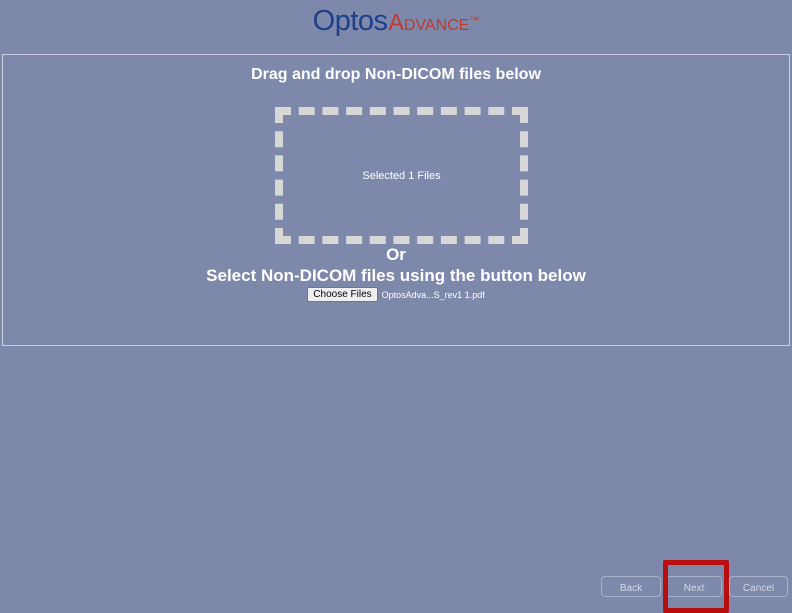 The image size is (792, 613). What do you see at coordinates (342, 294) in the screenshot?
I see `choose-files-button: Choose Files` at bounding box center [342, 294].